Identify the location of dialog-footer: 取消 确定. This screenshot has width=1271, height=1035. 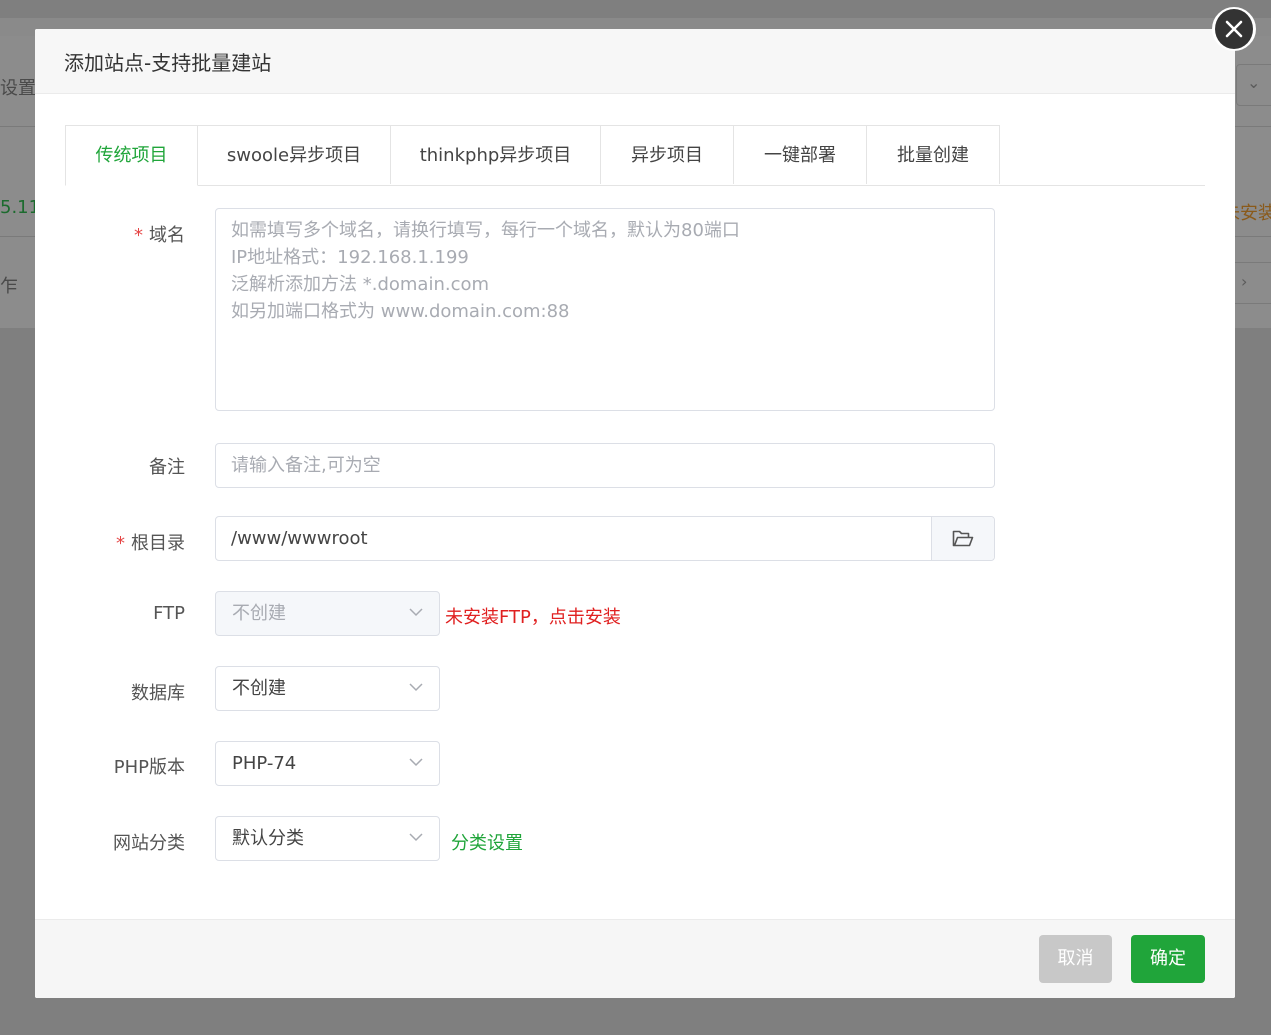
(635, 958).